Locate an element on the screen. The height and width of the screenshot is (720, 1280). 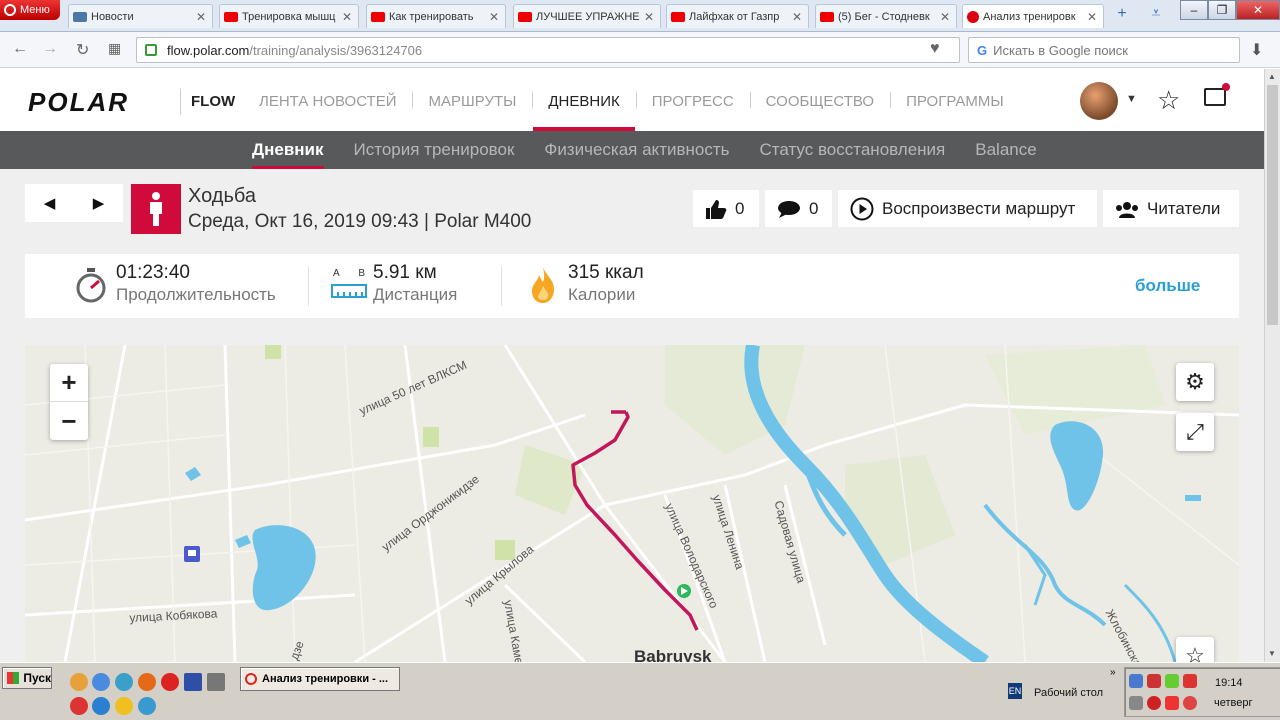
media-icon is located at coordinates (124, 706).